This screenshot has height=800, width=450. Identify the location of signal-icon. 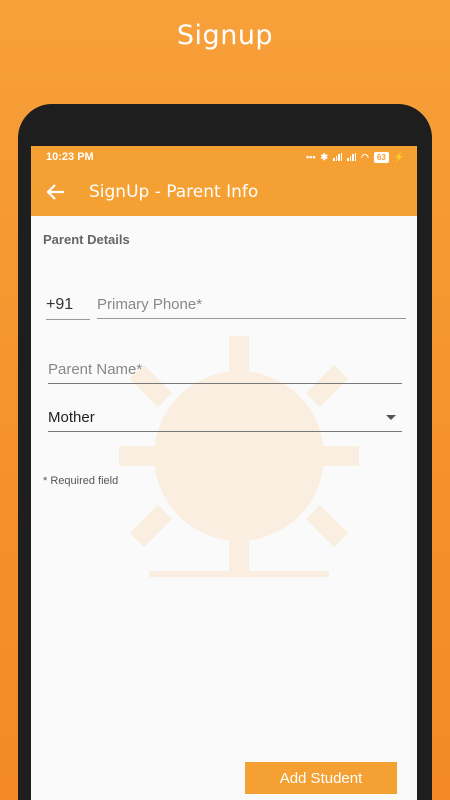
(338, 157).